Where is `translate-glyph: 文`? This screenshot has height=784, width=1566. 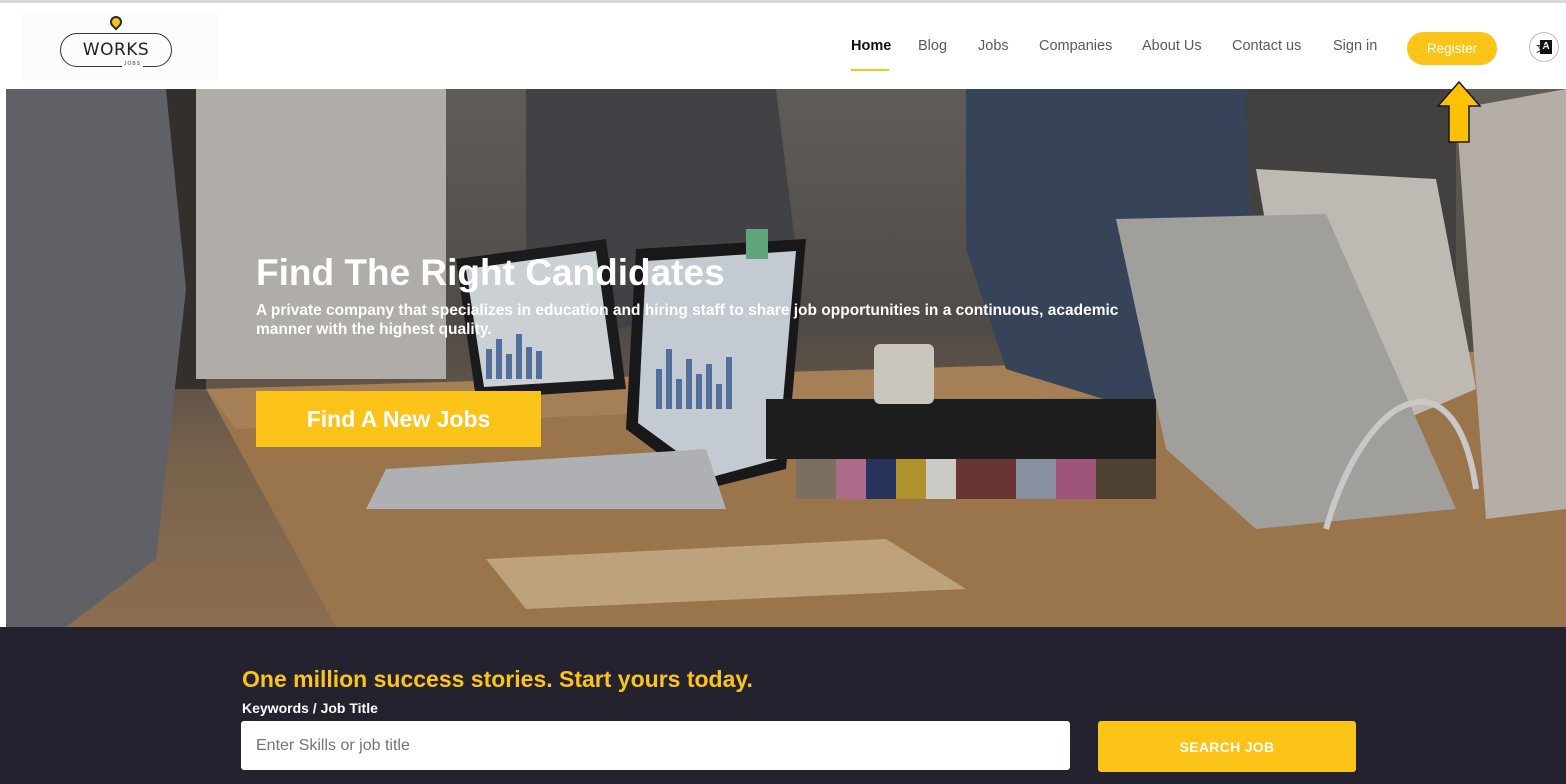 translate-glyph: 文 is located at coordinates (1541, 49).